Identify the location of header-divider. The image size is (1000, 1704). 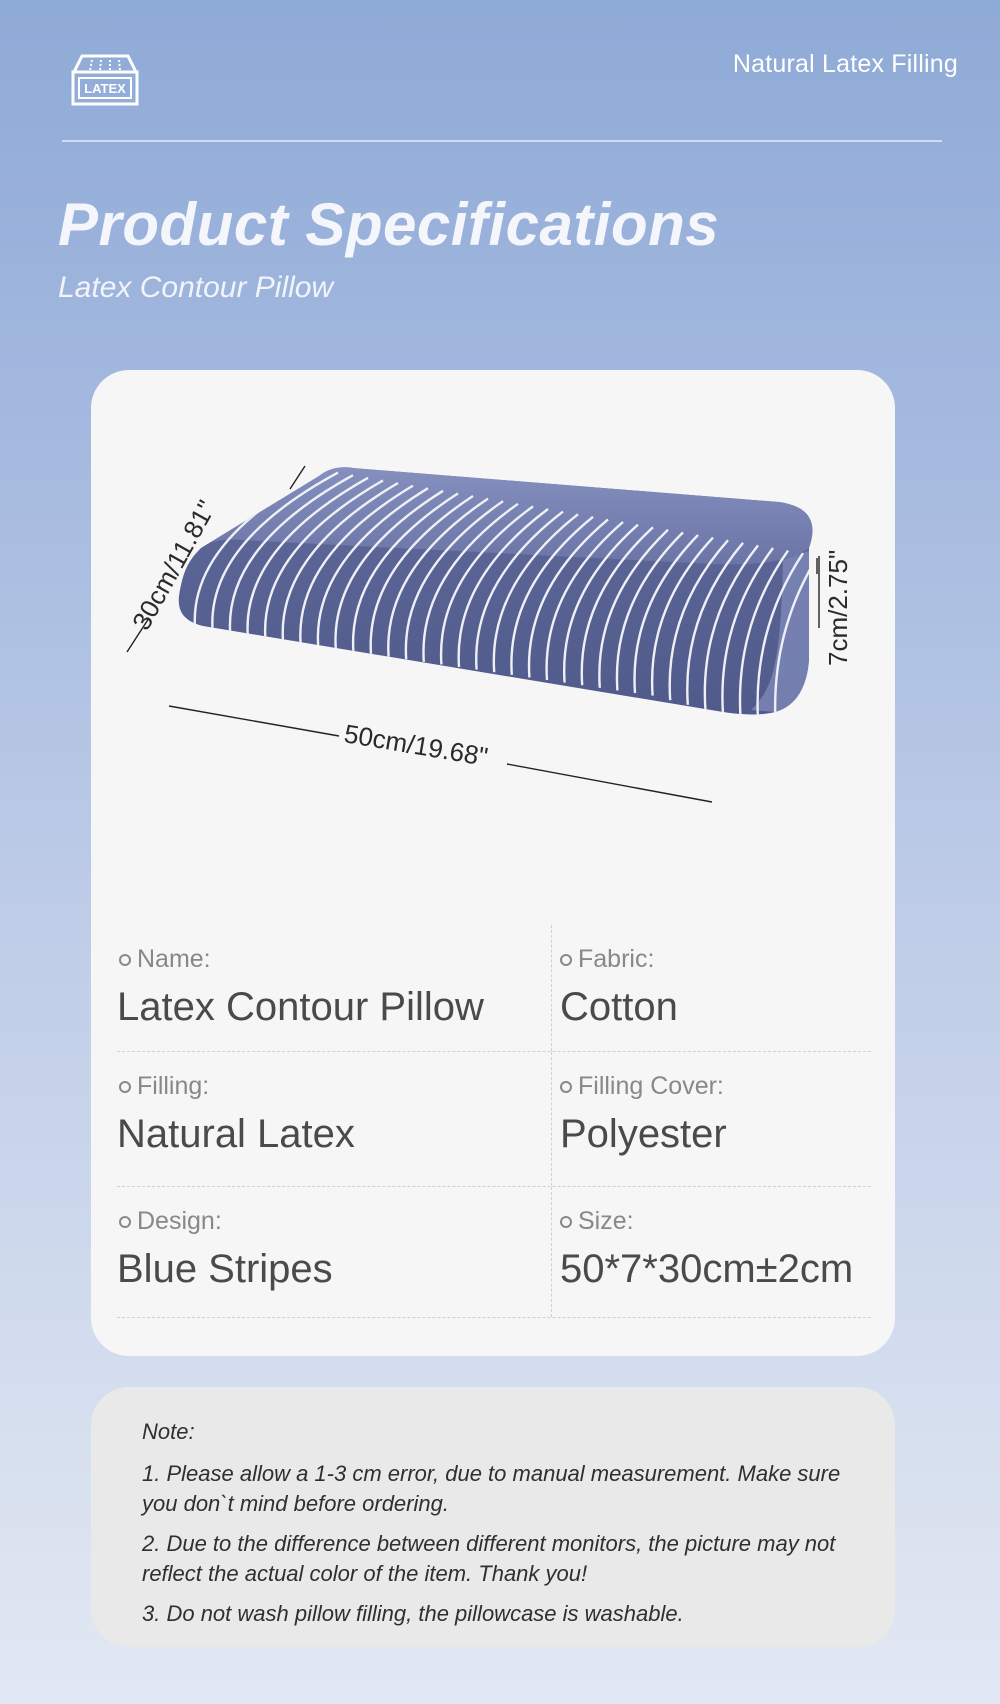
(502, 141).